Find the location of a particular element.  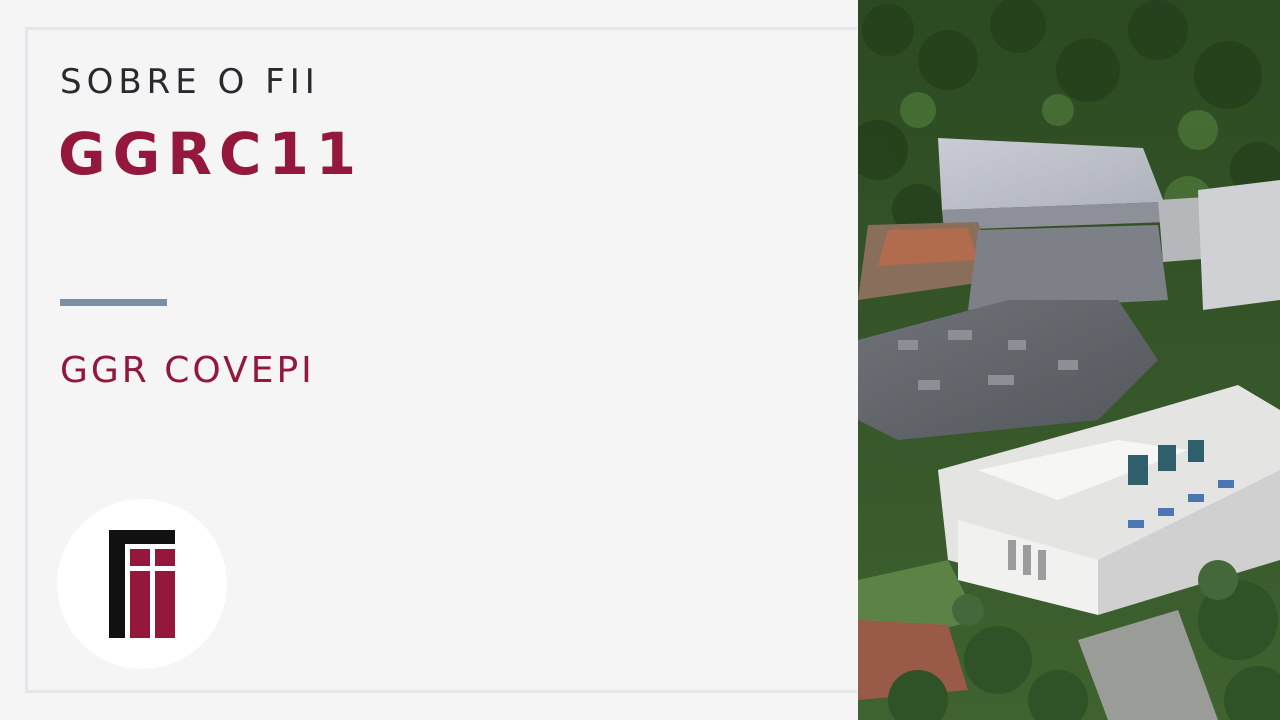

fund-ticker: GGRC11 is located at coordinates (211, 154).